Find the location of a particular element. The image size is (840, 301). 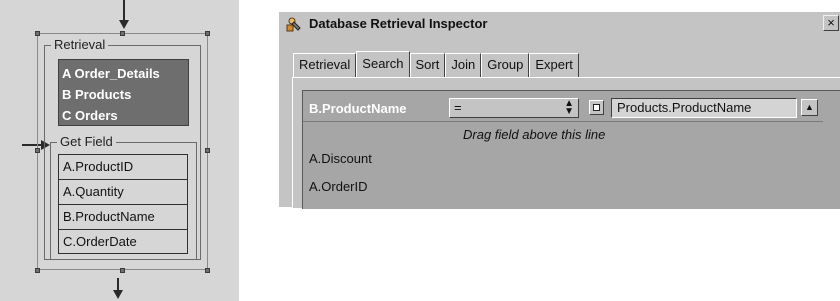

tables-list: A Order_Details B Products C Orders is located at coordinates (123, 92).